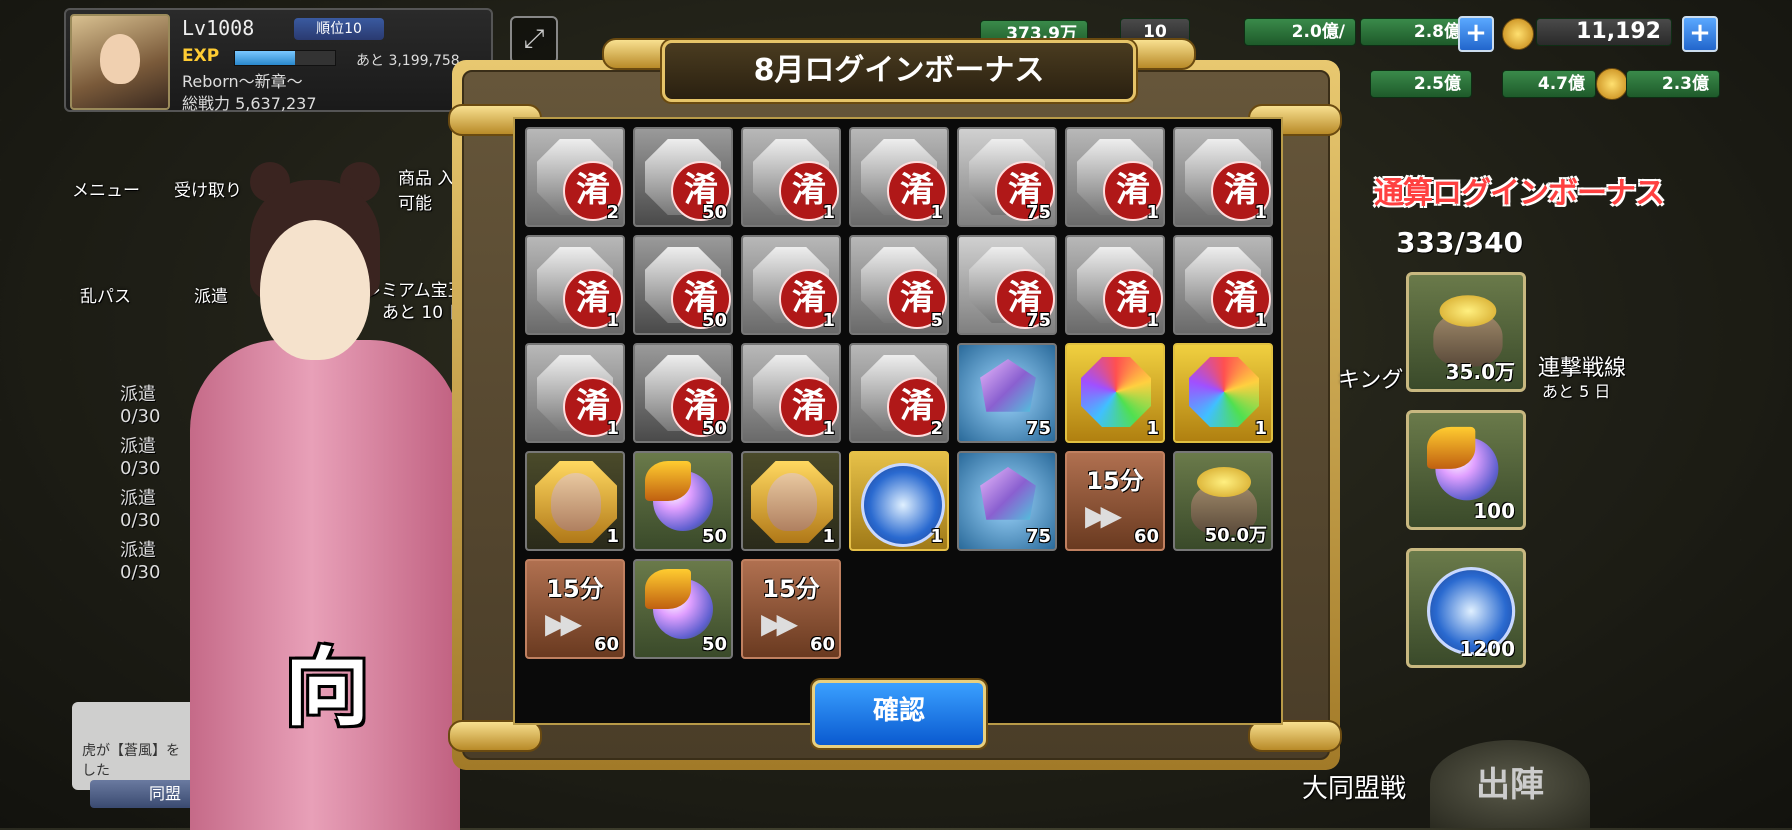  What do you see at coordinates (1421, 84) in the screenshot?
I see `resource-bar-5: 2.5億` at bounding box center [1421, 84].